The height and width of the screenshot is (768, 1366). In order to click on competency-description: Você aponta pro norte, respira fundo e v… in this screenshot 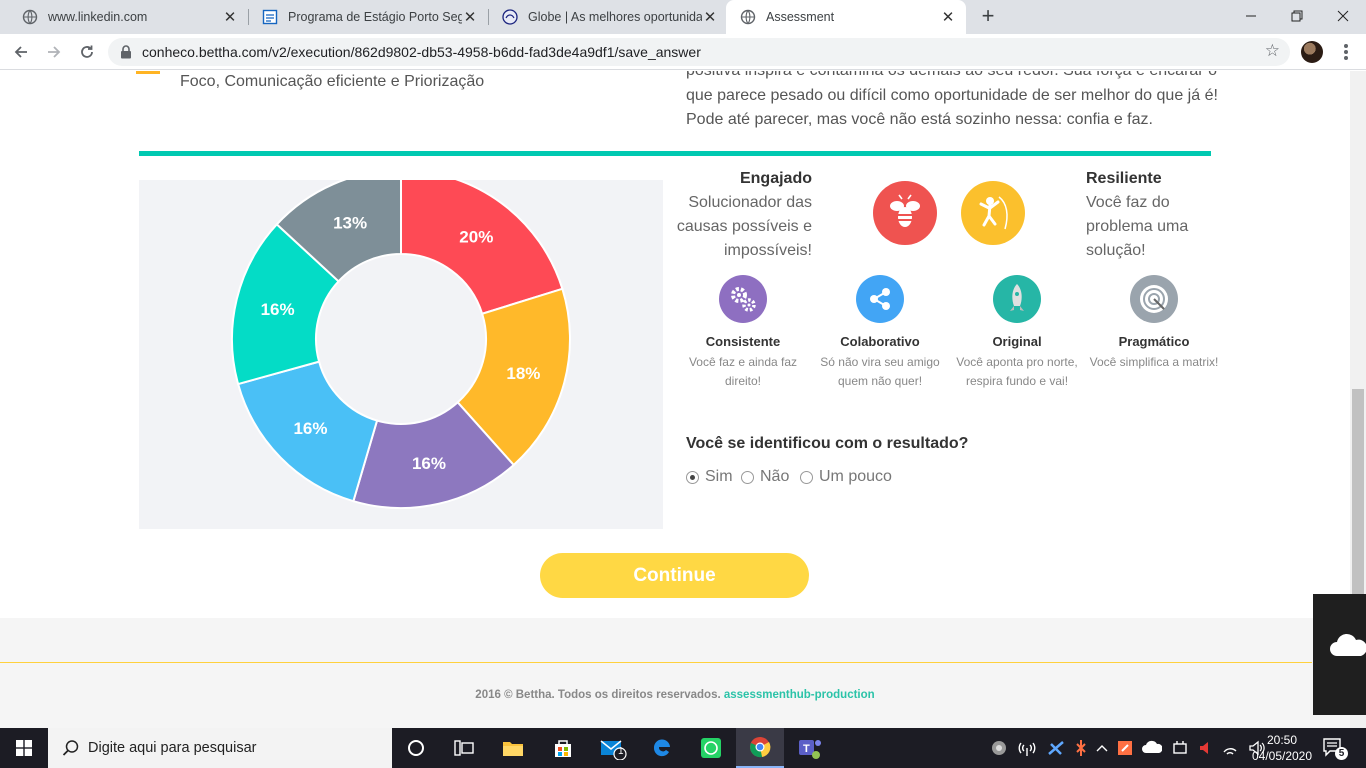, I will do `click(1017, 371)`.